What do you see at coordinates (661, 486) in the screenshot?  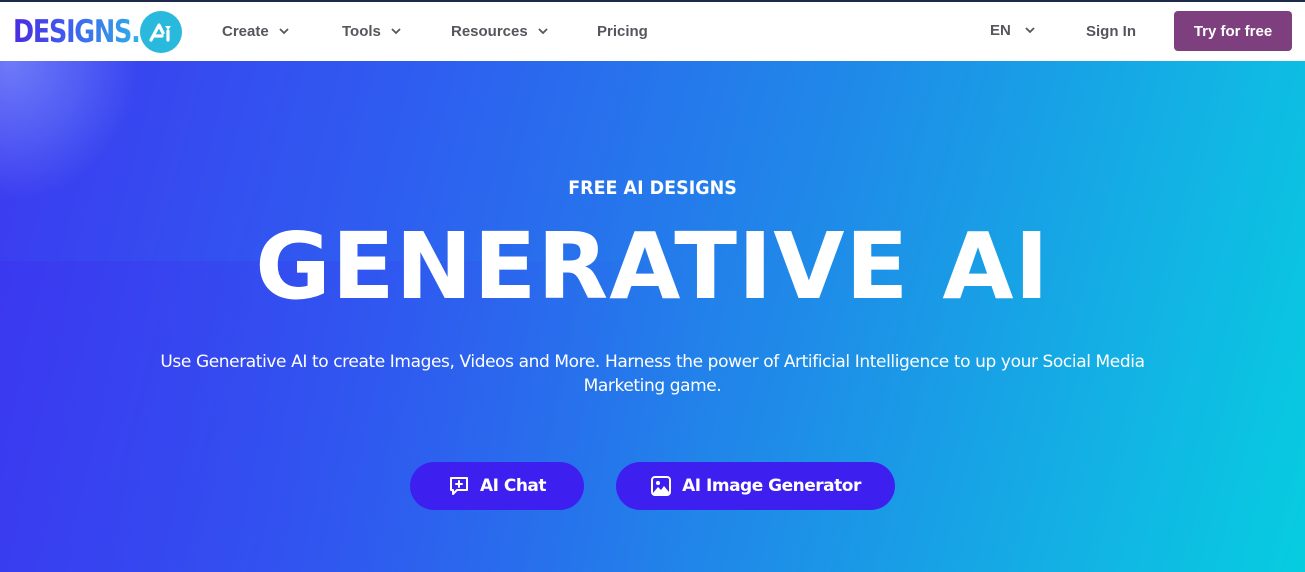 I see `image-icon` at bounding box center [661, 486].